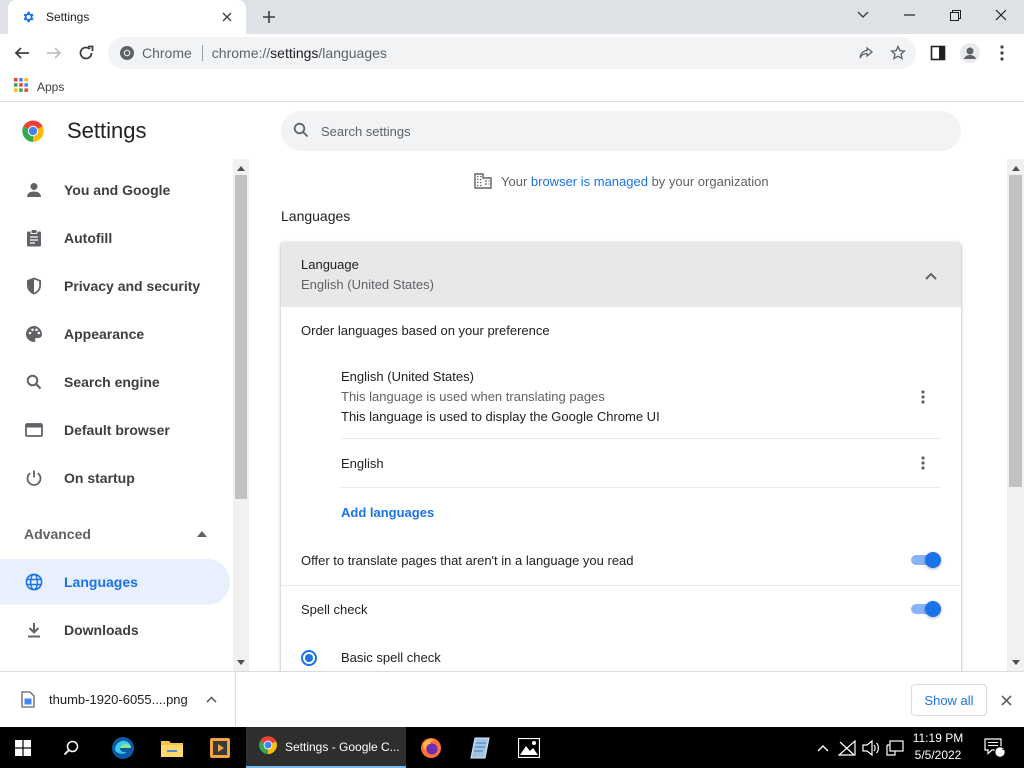 Image resolution: width=1024 pixels, height=768 pixels. What do you see at coordinates (334, 609) in the screenshot?
I see `spell-check-label: Spell check` at bounding box center [334, 609].